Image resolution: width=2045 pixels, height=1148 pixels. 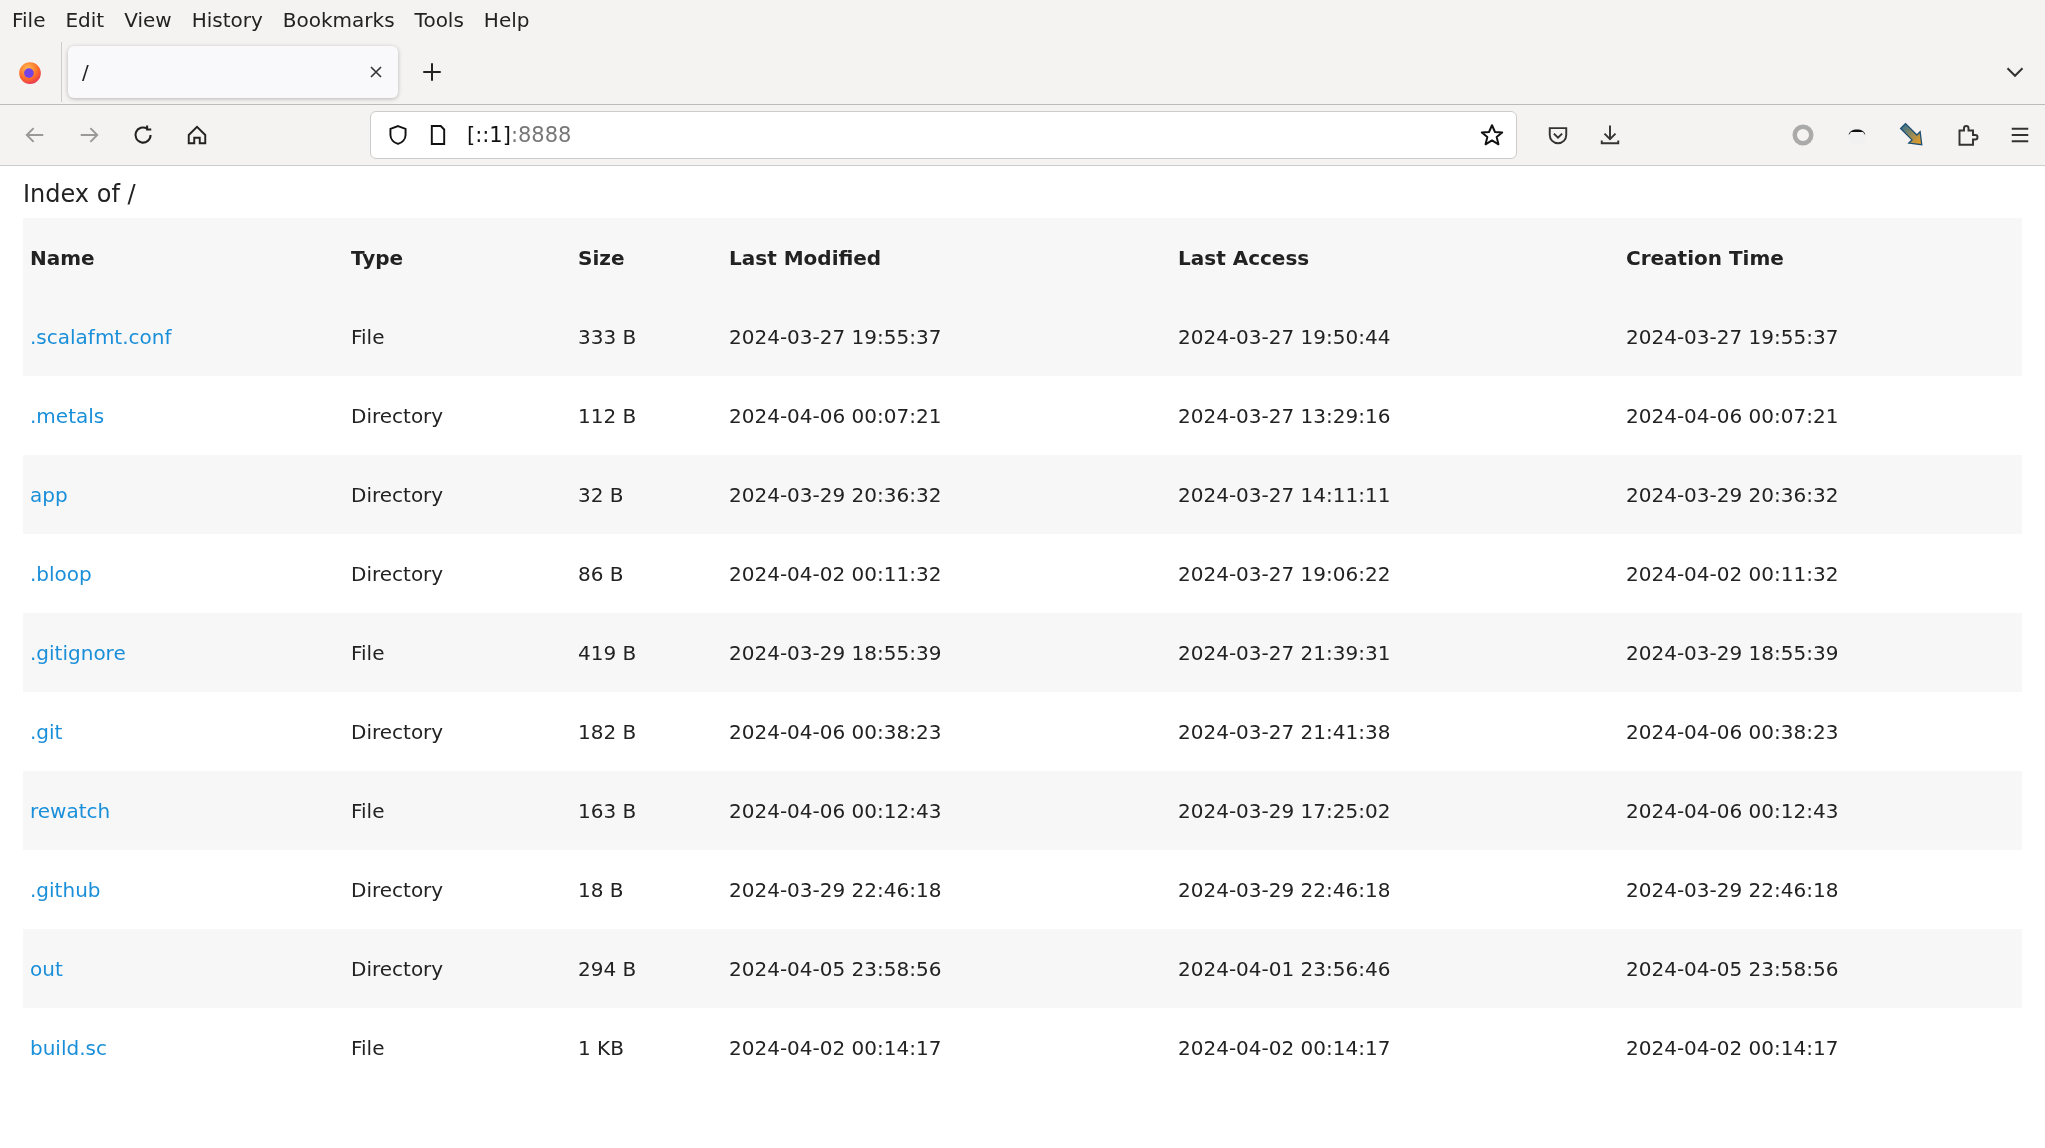 What do you see at coordinates (101, 336) in the screenshot?
I see `file-link: .scalafmt.conf` at bounding box center [101, 336].